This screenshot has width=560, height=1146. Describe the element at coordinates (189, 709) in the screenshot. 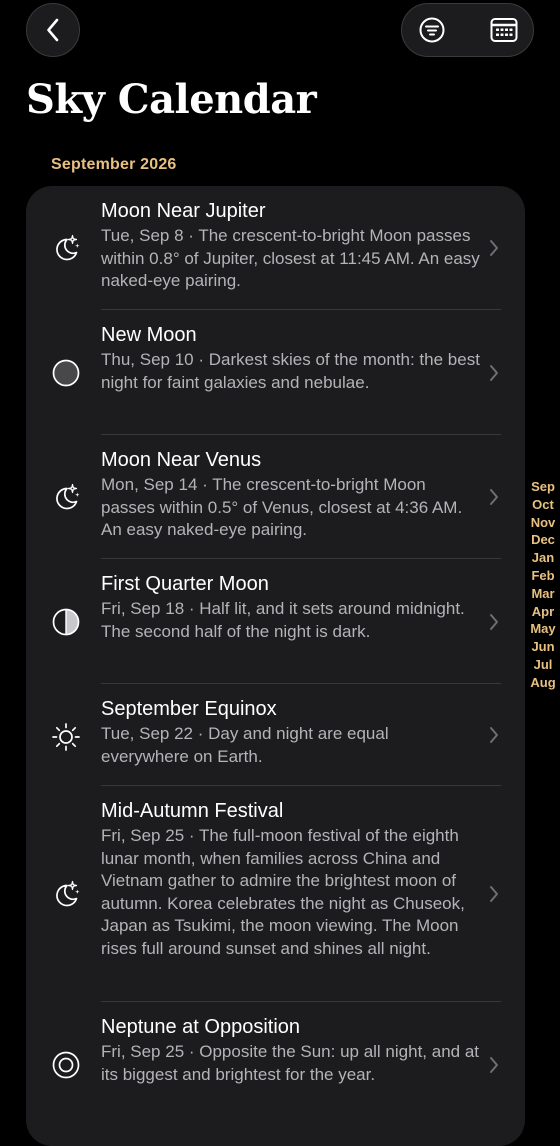

I see `event-title: September Equinox` at that location.